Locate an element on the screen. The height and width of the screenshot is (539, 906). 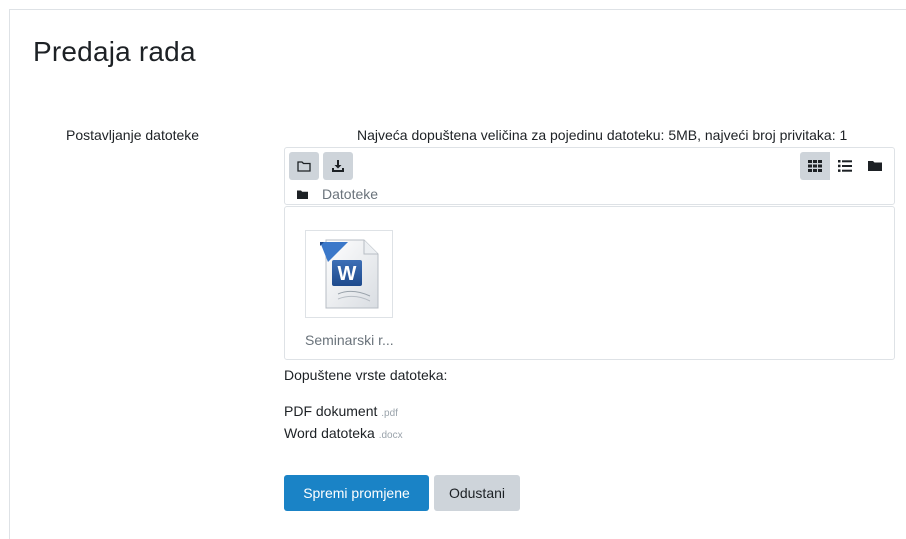
file-thumbnail: W is located at coordinates (349, 274).